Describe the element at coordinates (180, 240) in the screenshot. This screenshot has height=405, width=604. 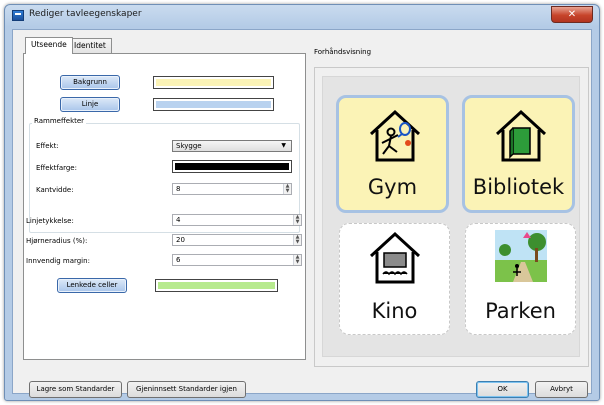
I see `corner-radius-value: 20` at that location.